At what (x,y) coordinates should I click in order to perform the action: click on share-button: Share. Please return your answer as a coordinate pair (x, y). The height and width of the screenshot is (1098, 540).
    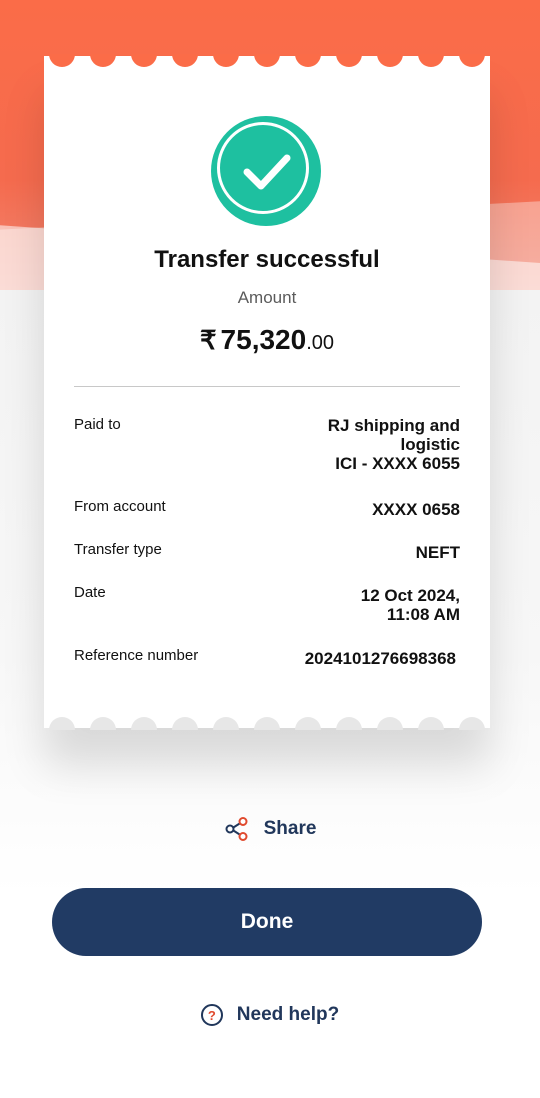
    Looking at the image, I should click on (270, 829).